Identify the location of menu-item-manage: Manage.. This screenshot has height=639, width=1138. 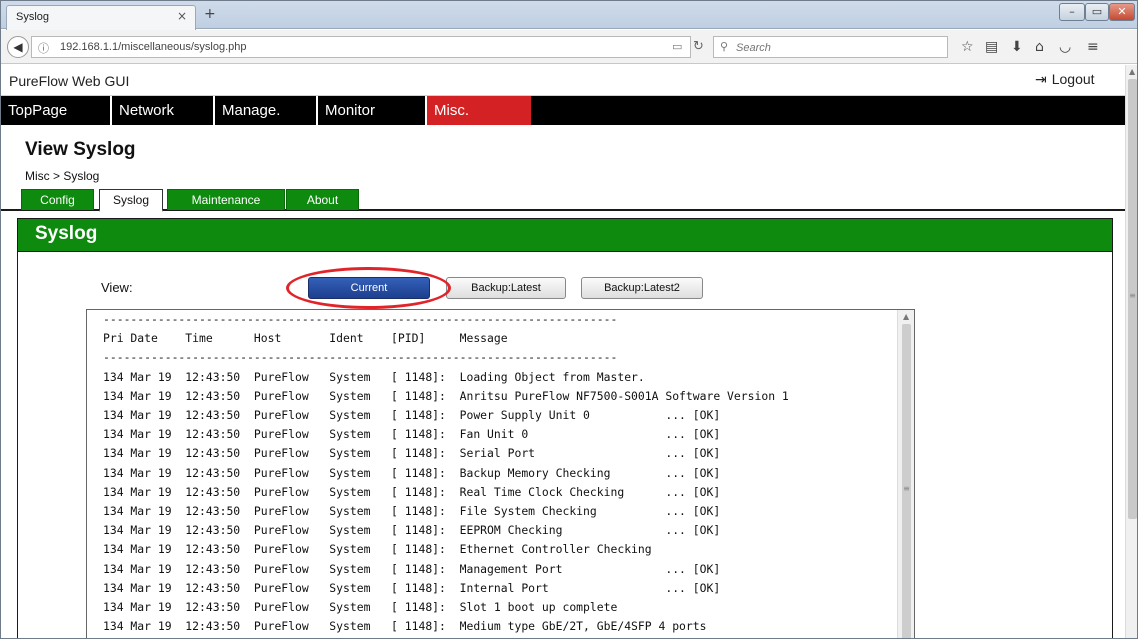
(266, 110).